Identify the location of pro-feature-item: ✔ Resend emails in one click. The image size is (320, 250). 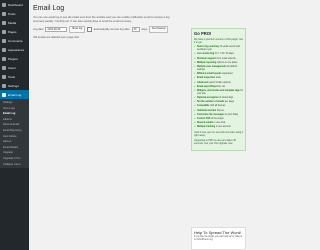
(218, 123).